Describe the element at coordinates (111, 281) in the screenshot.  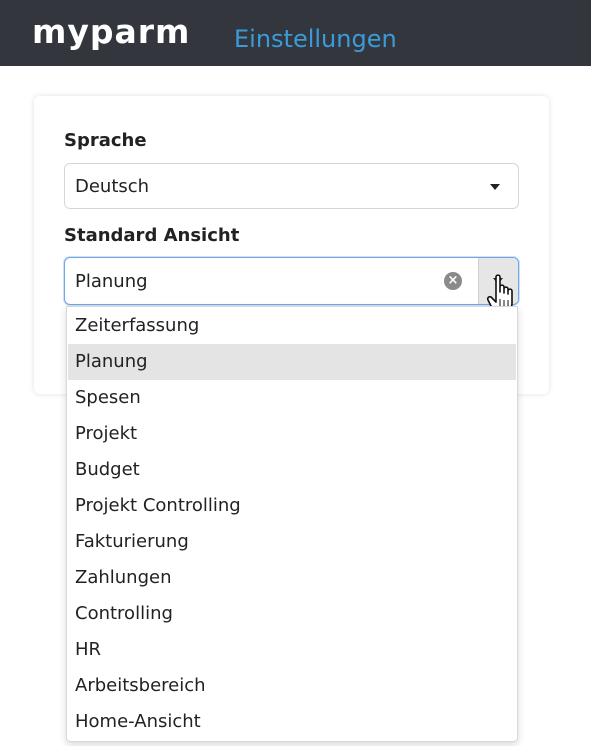
I see `default-view-select-value: Planung` at that location.